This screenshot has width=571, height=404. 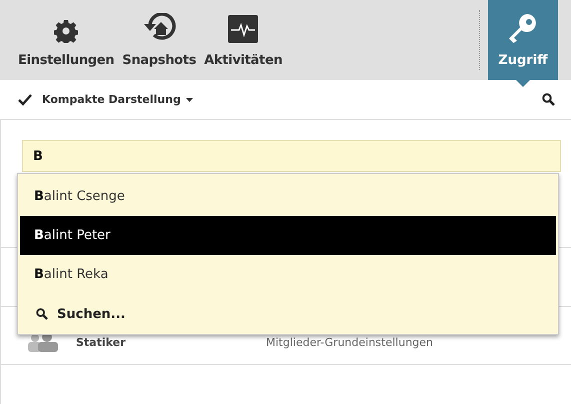 I want to click on suggestion-item: Balint Csenge, so click(x=288, y=196).